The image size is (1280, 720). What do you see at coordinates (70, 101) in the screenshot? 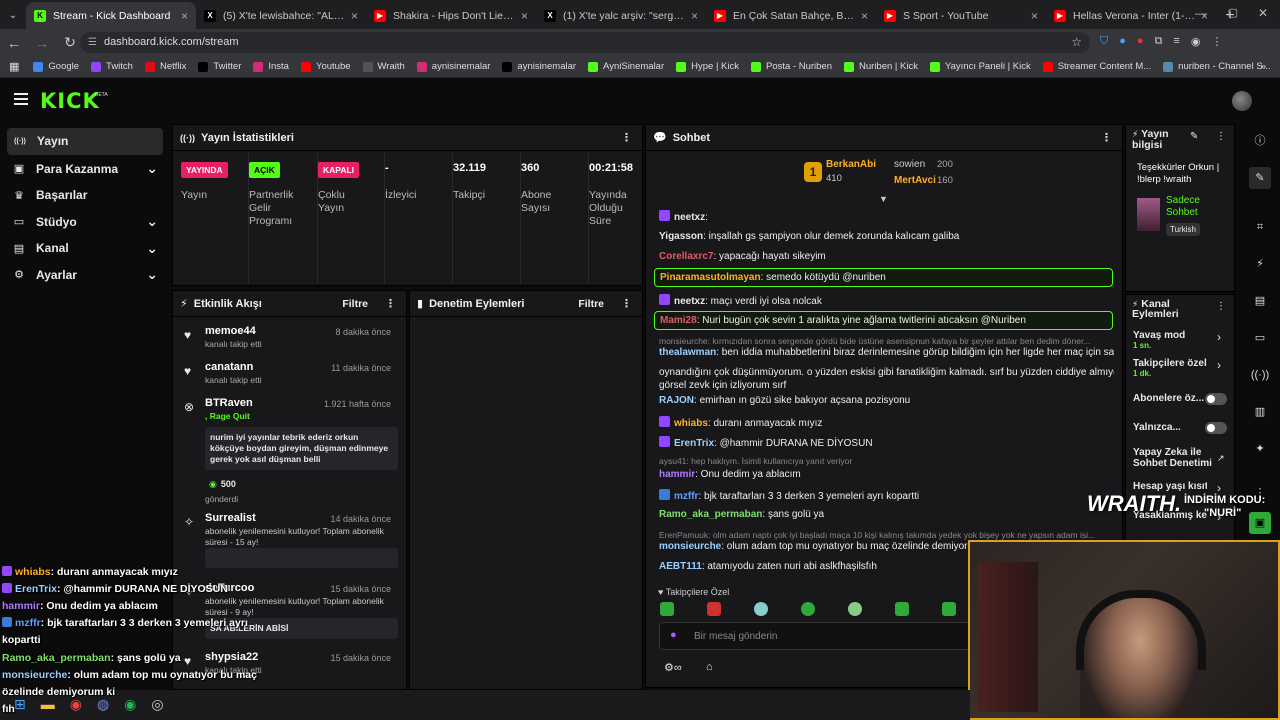
I see `kick-logo: KICK` at bounding box center [70, 101].